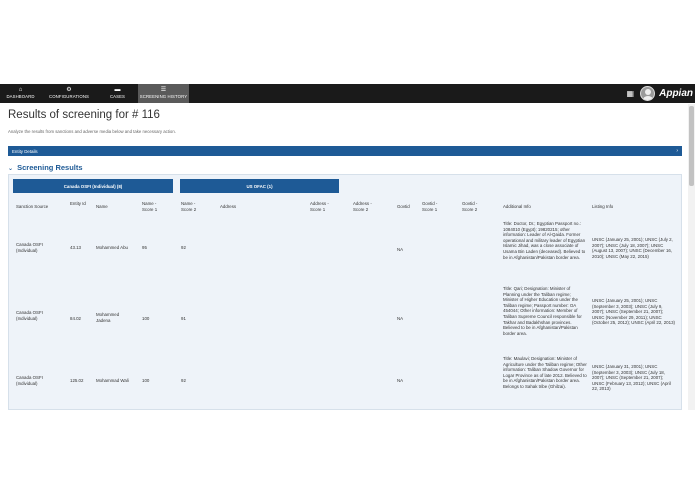 Image resolution: width=695 pixels, height=494 pixels. Describe the element at coordinates (691, 146) in the screenshot. I see `scrollbar-thumb` at that location.